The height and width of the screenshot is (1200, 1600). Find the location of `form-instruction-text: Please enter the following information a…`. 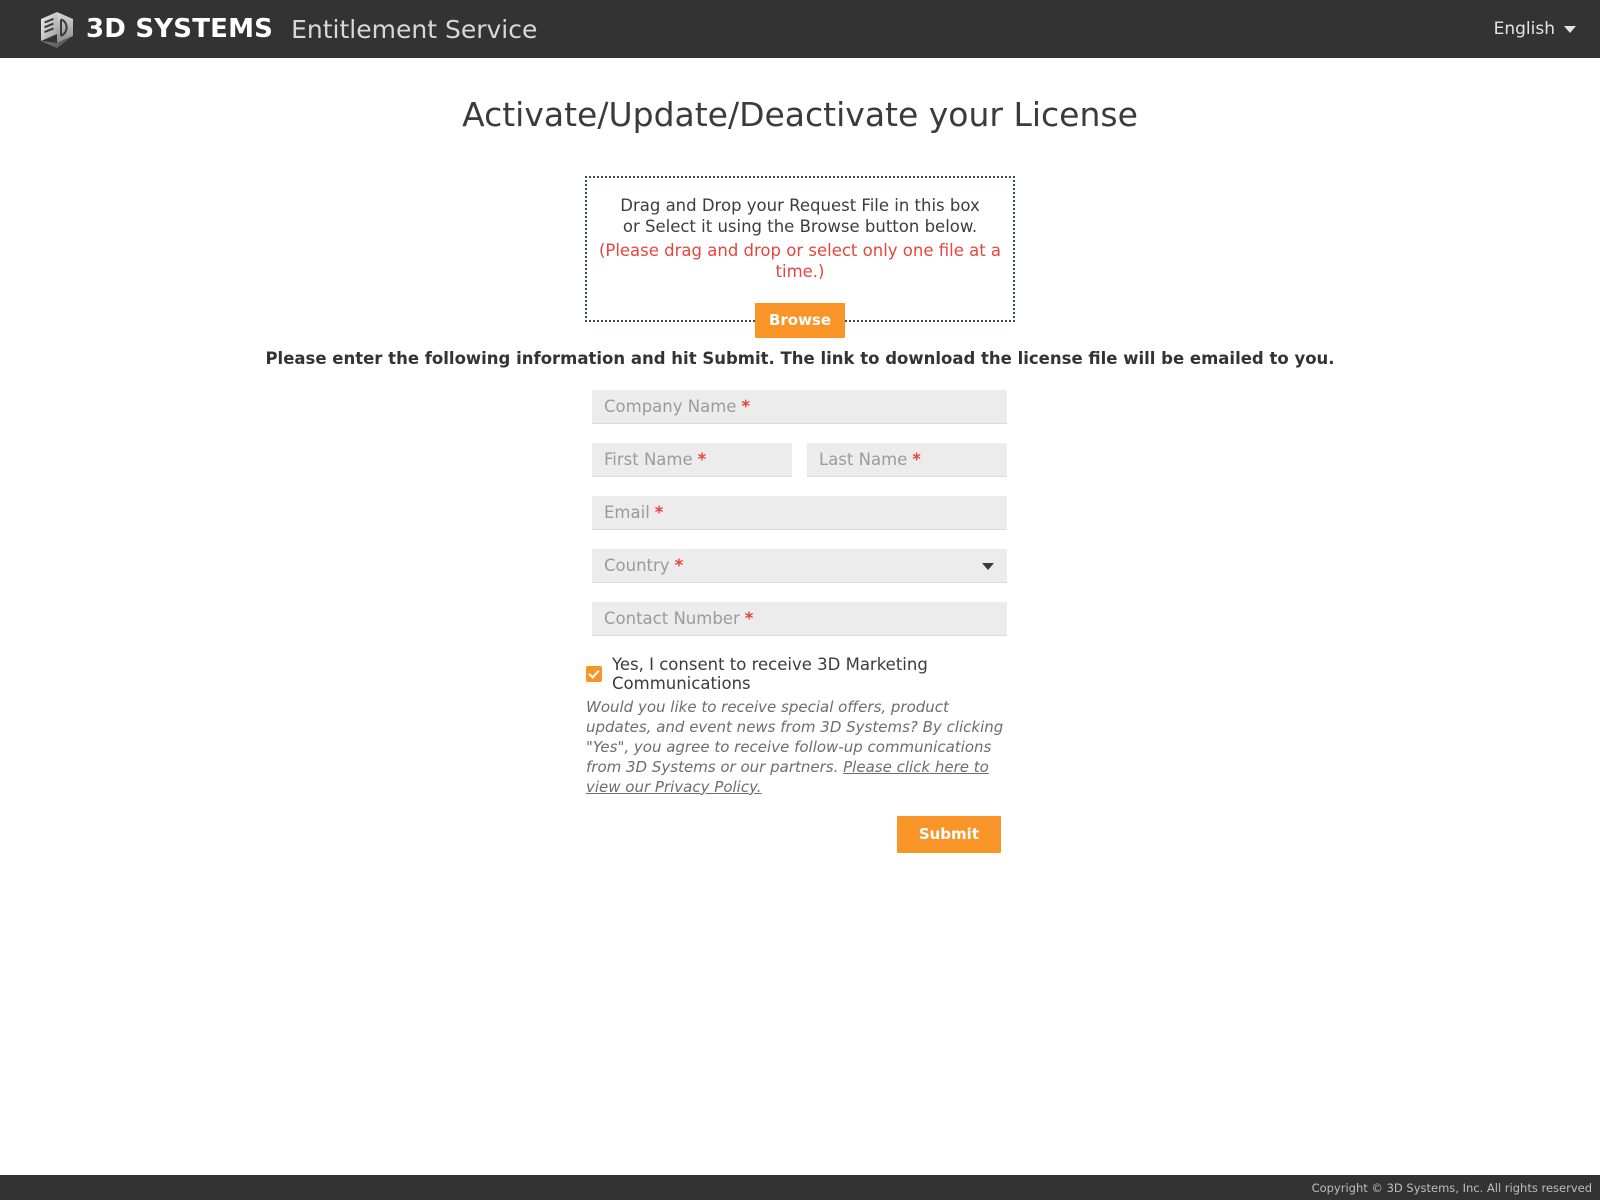

form-instruction-text: Please enter the following information a… is located at coordinates (800, 358).